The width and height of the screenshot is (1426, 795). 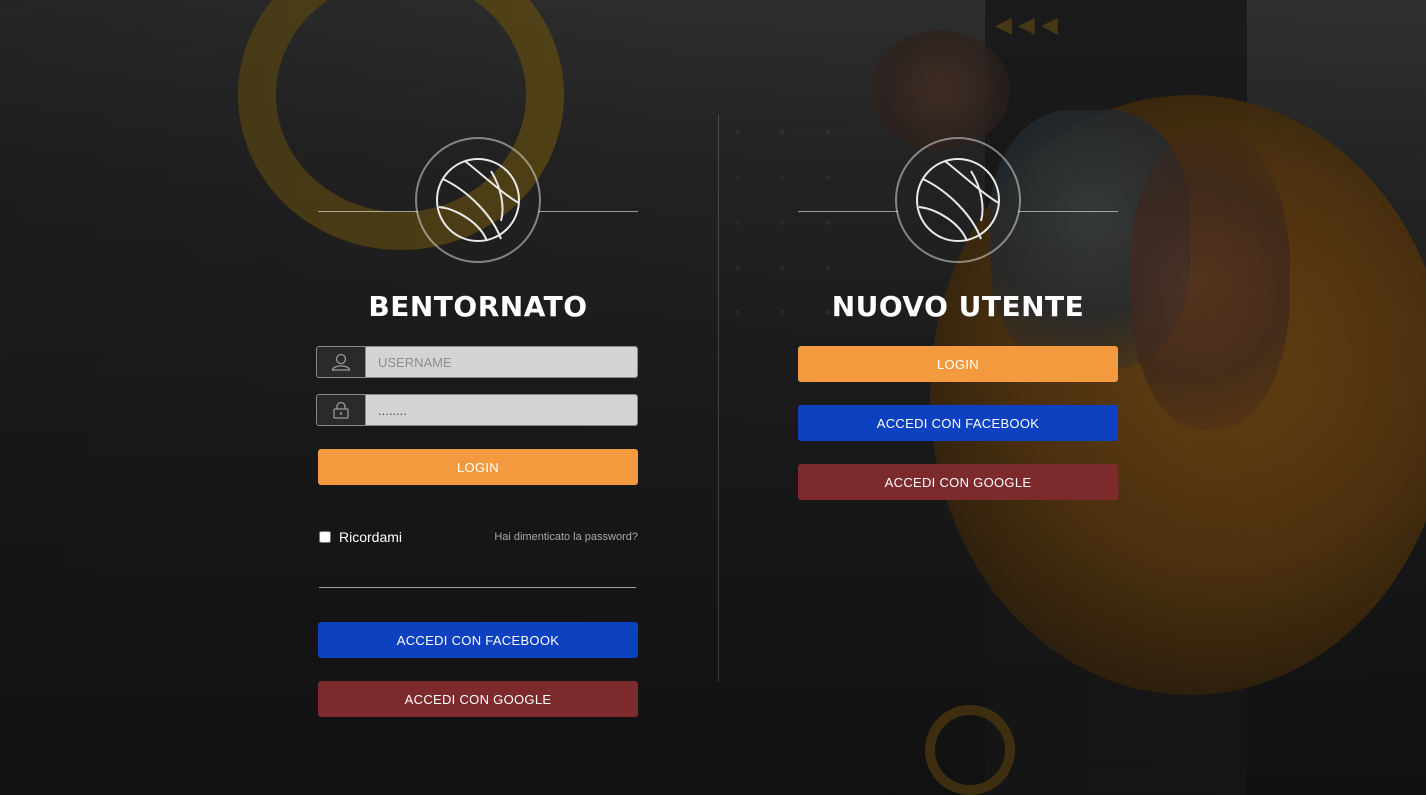 I want to click on google-login-button: ACCEDI CON GOOGLE, so click(x=478, y=699).